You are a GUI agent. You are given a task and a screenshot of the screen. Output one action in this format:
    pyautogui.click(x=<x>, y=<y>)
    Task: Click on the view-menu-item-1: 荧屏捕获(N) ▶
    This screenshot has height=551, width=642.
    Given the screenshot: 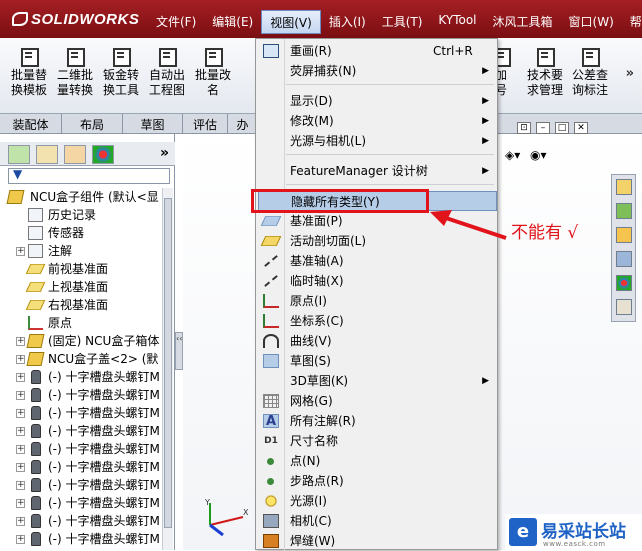 What is the action you would take?
    pyautogui.click(x=377, y=71)
    